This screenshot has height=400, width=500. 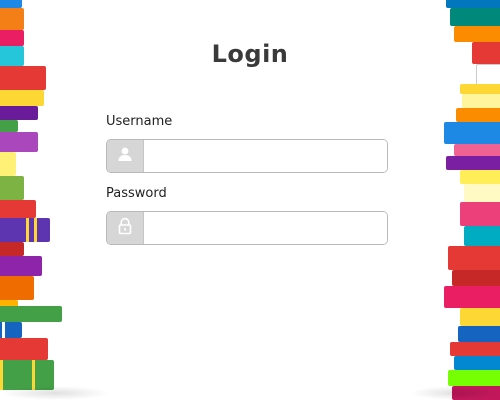 I want to click on lock-icon, so click(x=125, y=228).